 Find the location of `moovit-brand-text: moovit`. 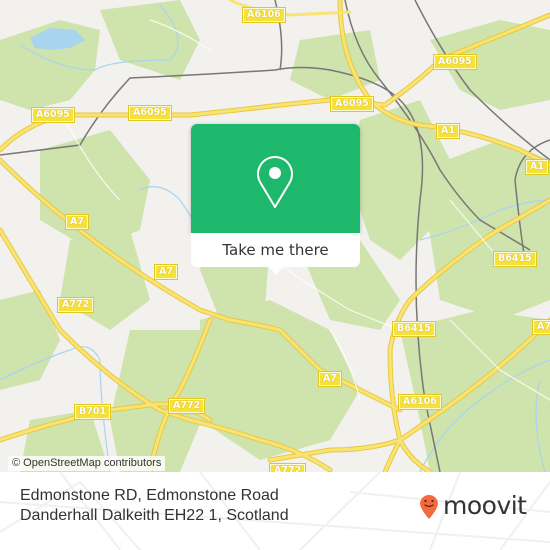

moovit-brand-text: moovit is located at coordinates (485, 505).